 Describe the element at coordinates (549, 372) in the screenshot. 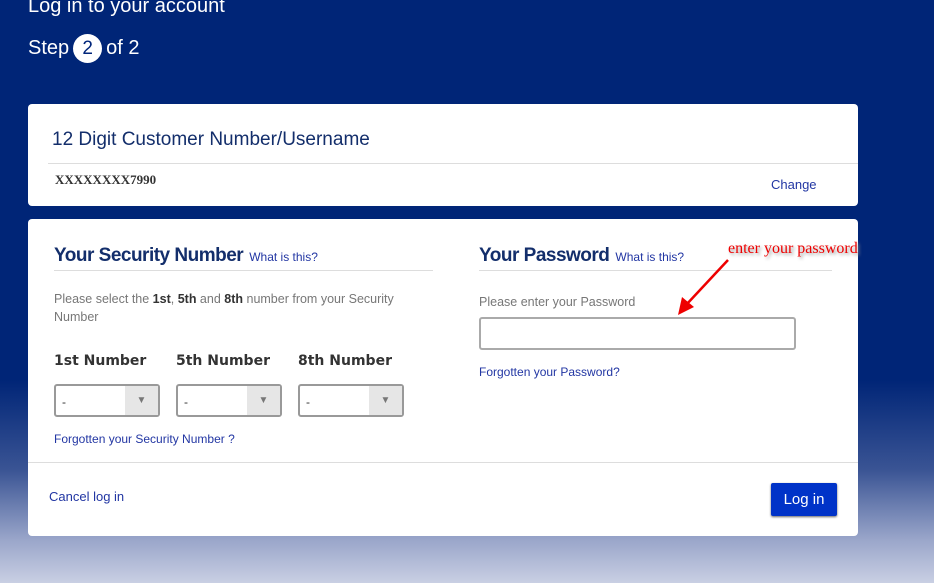

I see `forgot-password-link: Forgotten your Password?` at that location.